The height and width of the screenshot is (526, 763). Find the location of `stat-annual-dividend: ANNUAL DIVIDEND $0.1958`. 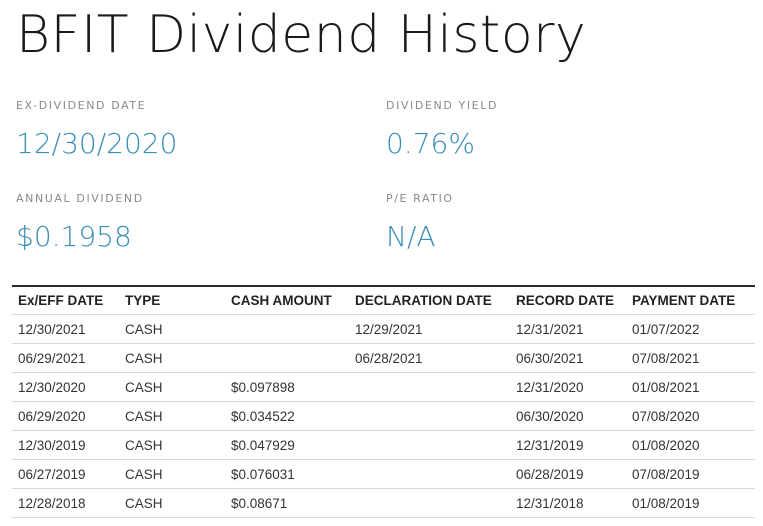

stat-annual-dividend: ANNUAL DIVIDEND $0.1958 is located at coordinates (80, 223).